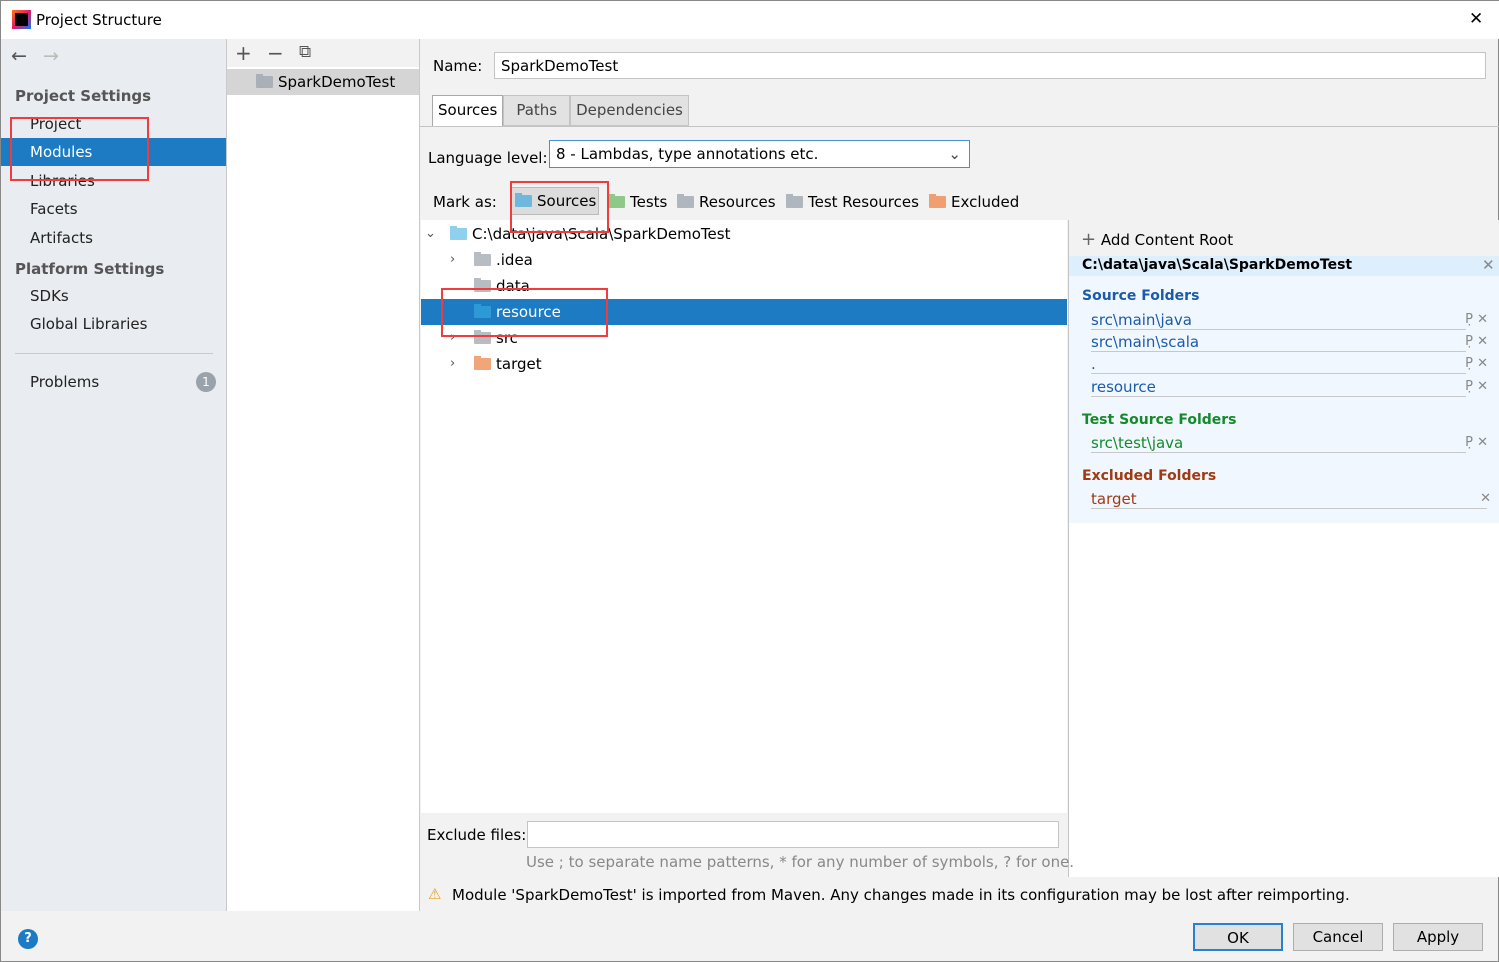 This screenshot has width=1499, height=962. Describe the element at coordinates (937, 201) in the screenshot. I see `excluded-folder-icon` at that location.